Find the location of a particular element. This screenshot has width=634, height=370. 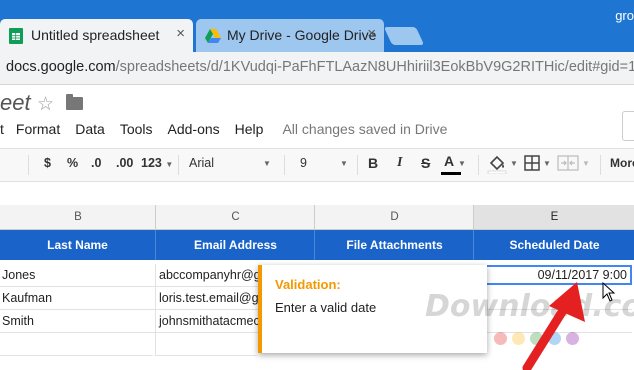

more-button: More is located at coordinates (622, 163).